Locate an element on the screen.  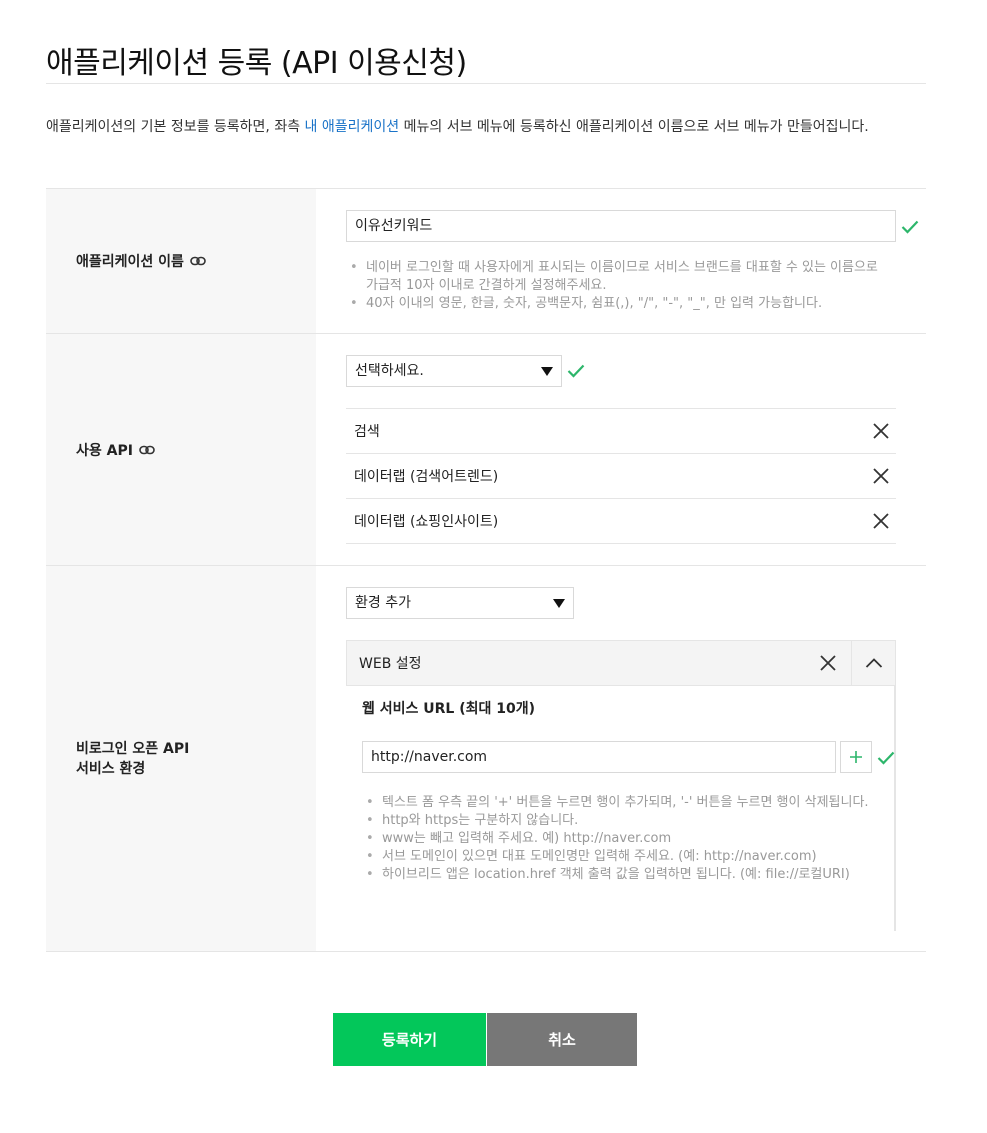
api-item-label: 데이터랩 (검색어트렌드) is located at coordinates (426, 477).